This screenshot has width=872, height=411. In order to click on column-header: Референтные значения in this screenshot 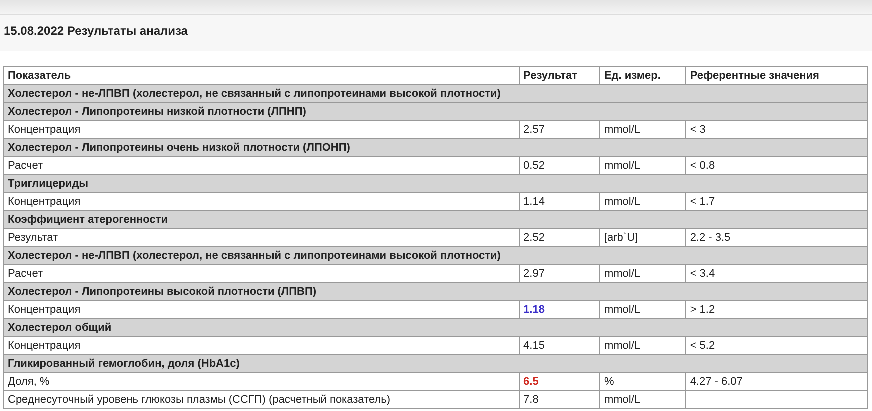, I will do `click(777, 75)`.